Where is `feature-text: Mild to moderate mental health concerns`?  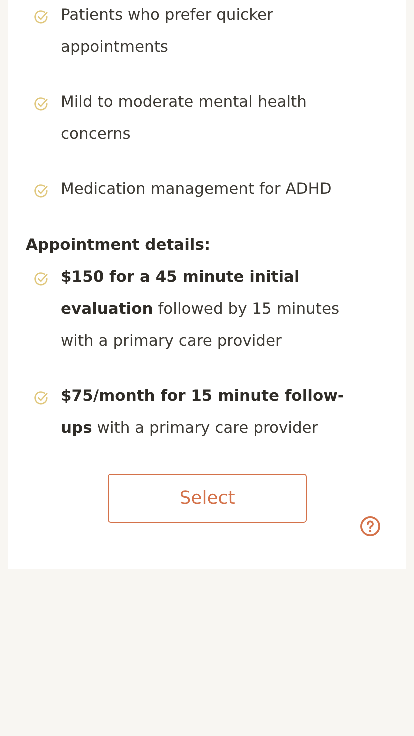
feature-text: Mild to moderate mental health concerns is located at coordinates (184, 118).